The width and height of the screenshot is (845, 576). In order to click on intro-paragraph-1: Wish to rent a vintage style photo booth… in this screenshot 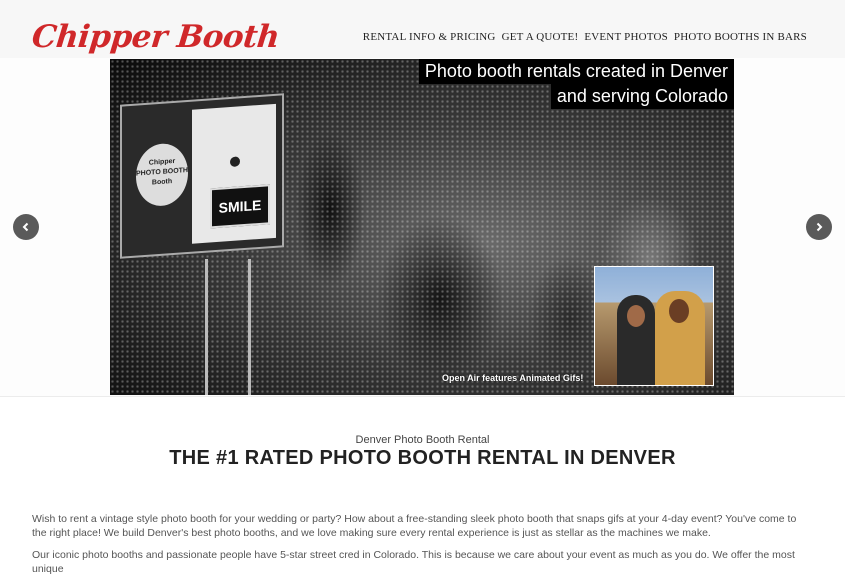, I will do `click(414, 526)`.